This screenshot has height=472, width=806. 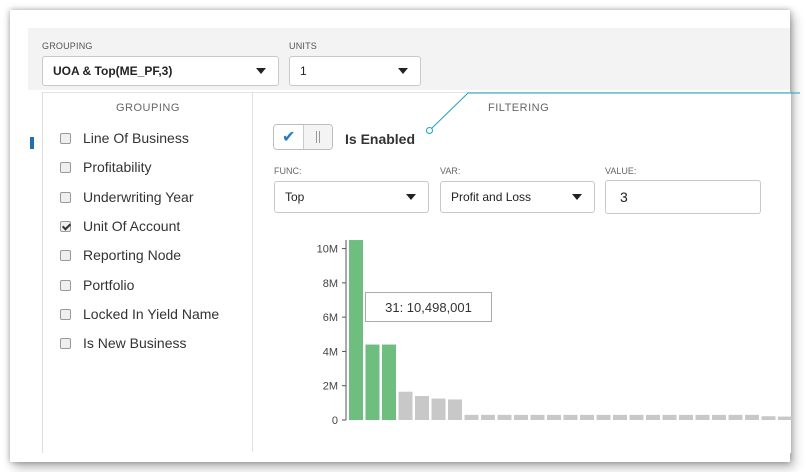 What do you see at coordinates (330, 352) in the screenshot?
I see `y-tick-label: 4M` at bounding box center [330, 352].